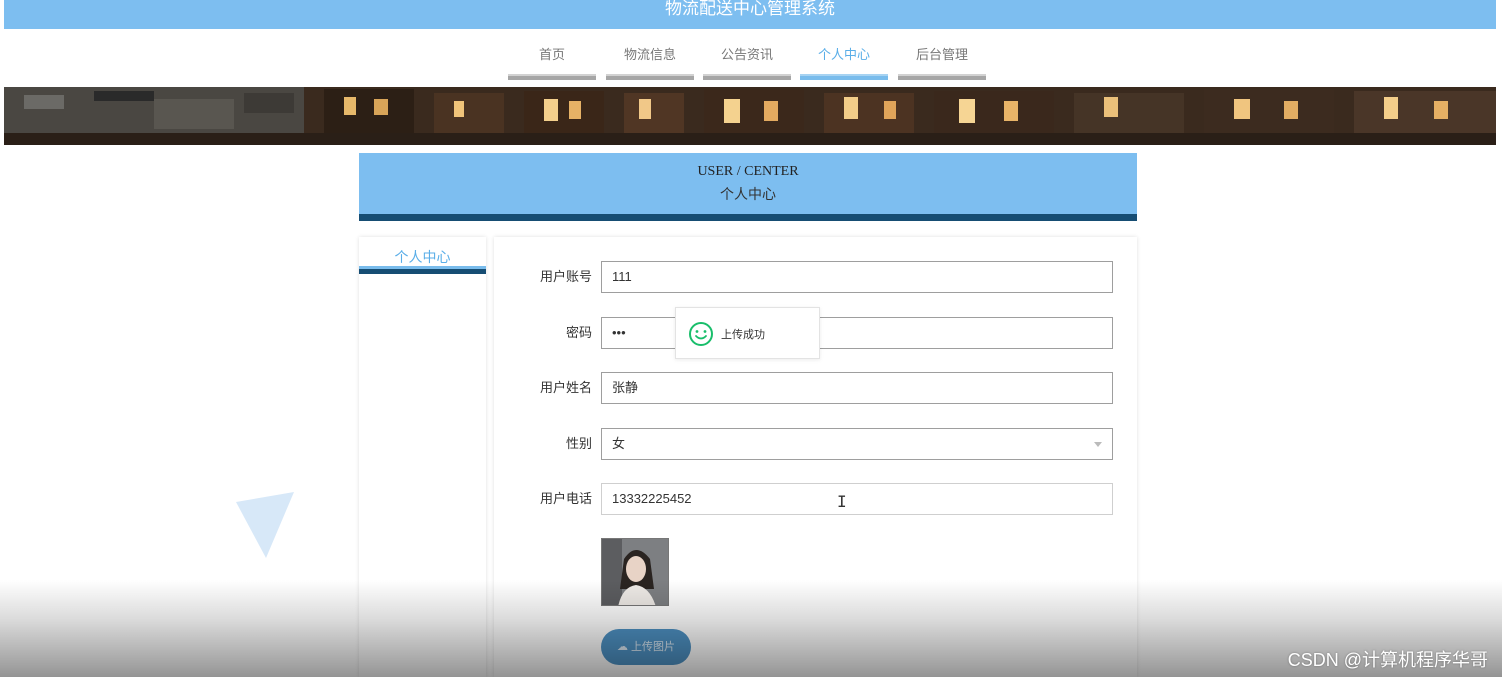  I want to click on nav-announcements: 公告资讯, so click(747, 63).